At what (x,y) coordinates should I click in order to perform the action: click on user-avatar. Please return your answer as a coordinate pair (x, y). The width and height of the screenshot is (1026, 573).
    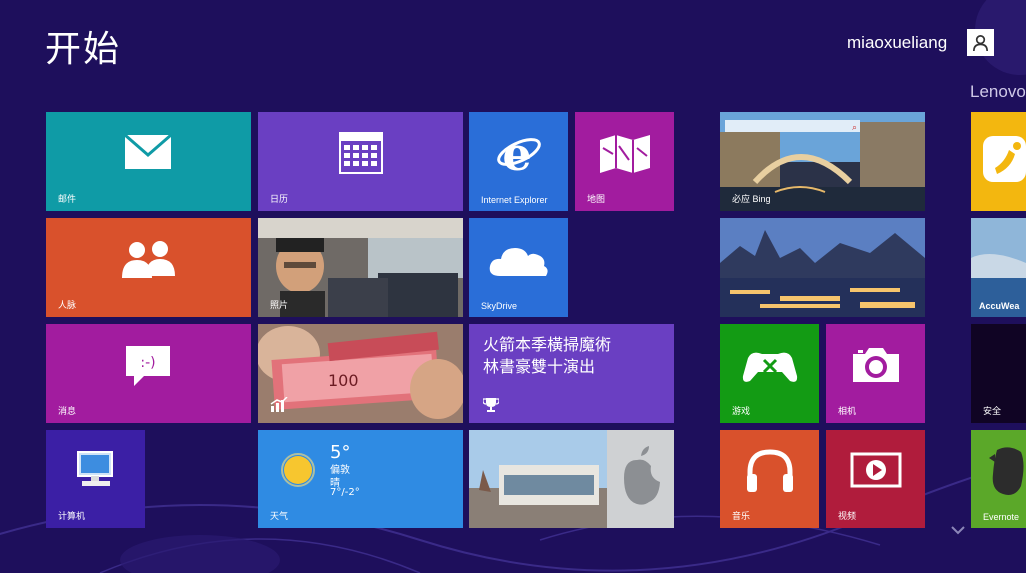
    Looking at the image, I should click on (980, 42).